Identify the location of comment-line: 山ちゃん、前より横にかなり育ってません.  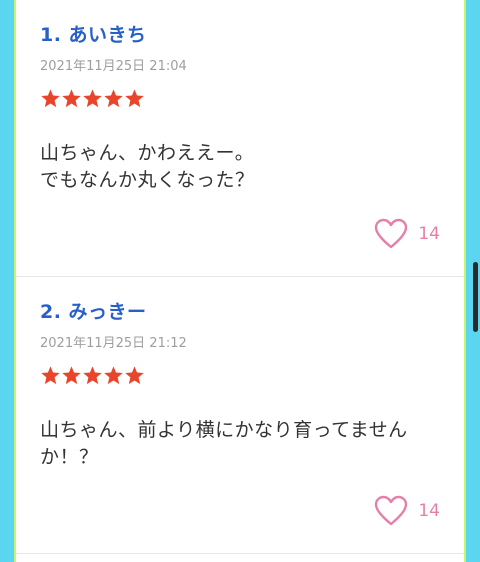
(224, 430).